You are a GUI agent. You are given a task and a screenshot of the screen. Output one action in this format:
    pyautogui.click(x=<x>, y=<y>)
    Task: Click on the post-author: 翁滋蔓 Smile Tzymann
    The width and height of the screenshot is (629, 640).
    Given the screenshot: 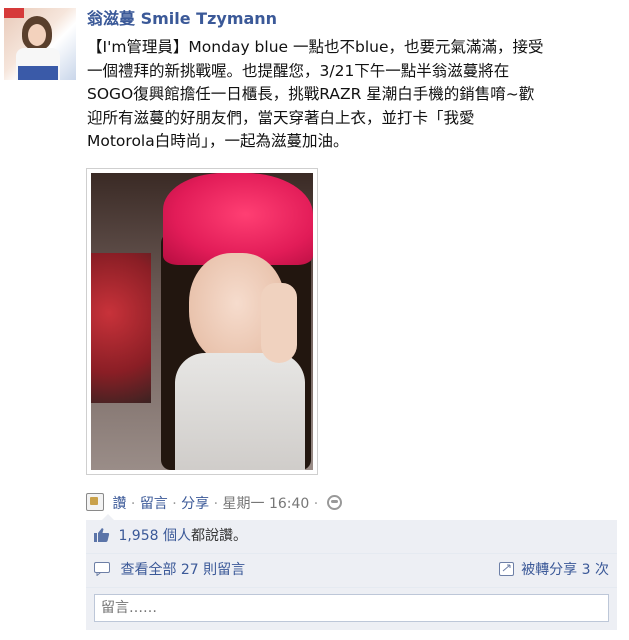 What is the action you would take?
    pyautogui.click(x=182, y=18)
    